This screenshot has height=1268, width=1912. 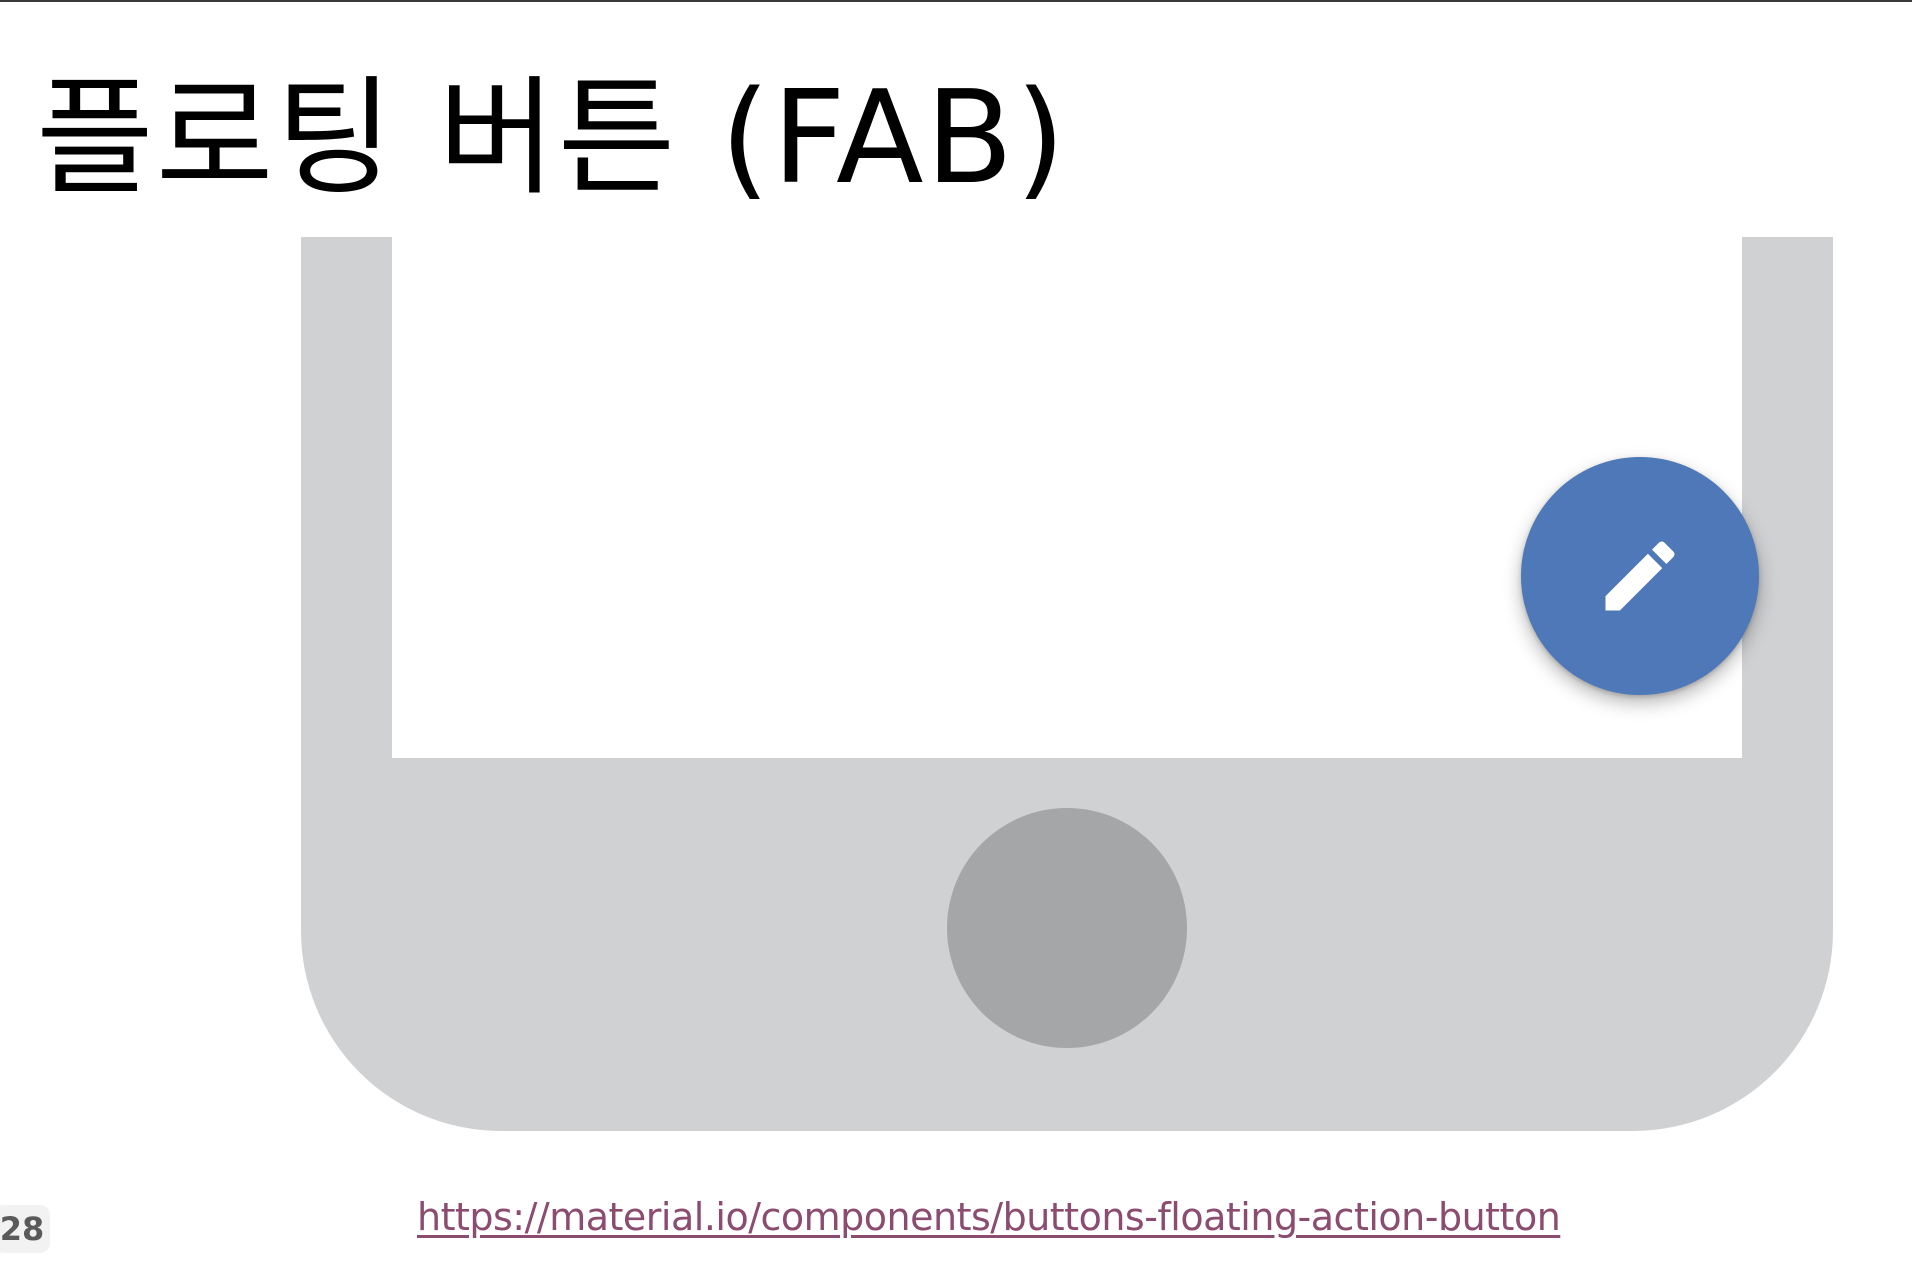 I want to click on home-button, so click(x=1067, y=928).